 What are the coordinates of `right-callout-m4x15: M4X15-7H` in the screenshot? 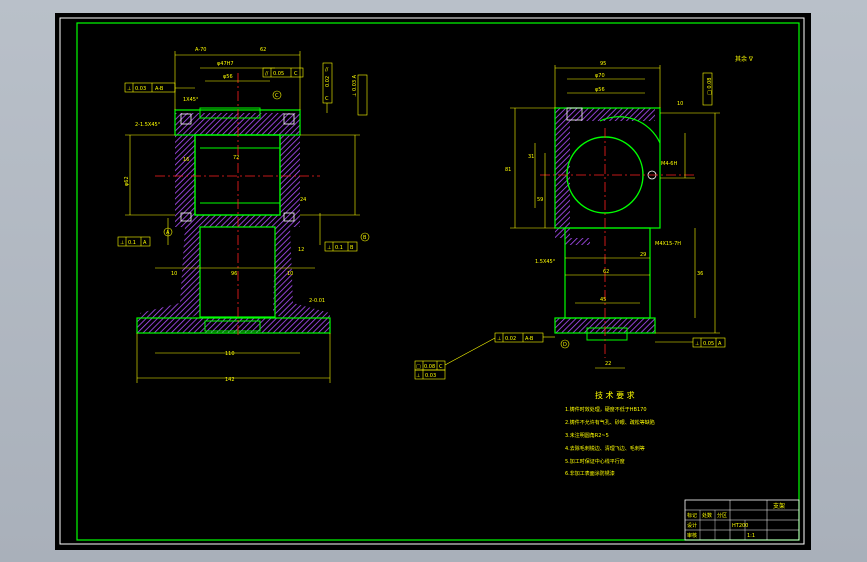 It's located at (668, 244).